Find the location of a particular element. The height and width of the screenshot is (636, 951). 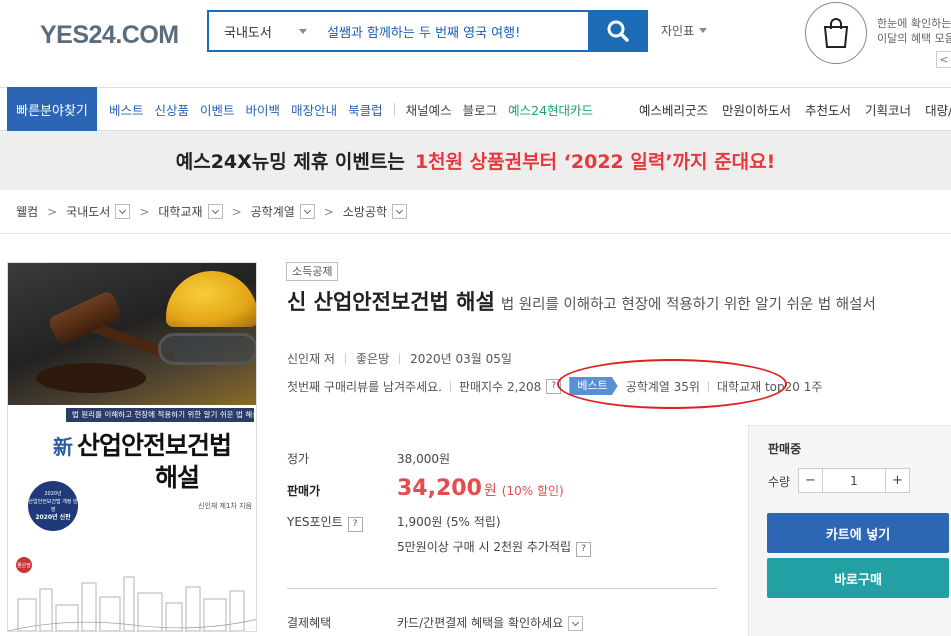

nav-item-bulk: 대량/법 is located at coordinates (938, 109).